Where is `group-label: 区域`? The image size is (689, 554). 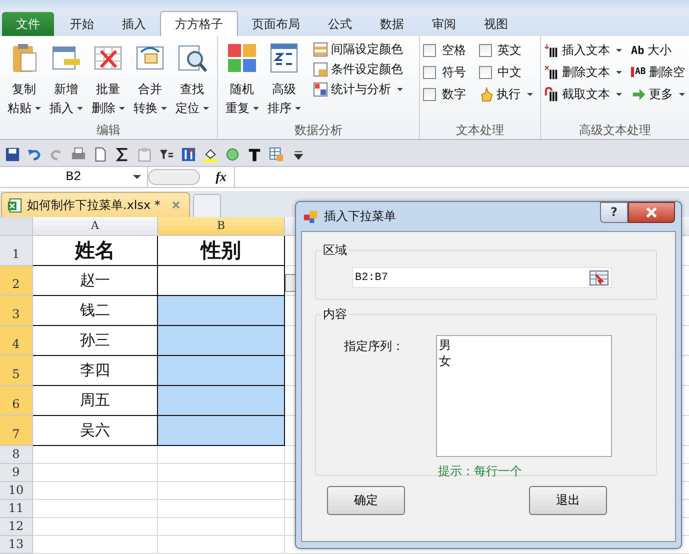 group-label: 区域 is located at coordinates (335, 250).